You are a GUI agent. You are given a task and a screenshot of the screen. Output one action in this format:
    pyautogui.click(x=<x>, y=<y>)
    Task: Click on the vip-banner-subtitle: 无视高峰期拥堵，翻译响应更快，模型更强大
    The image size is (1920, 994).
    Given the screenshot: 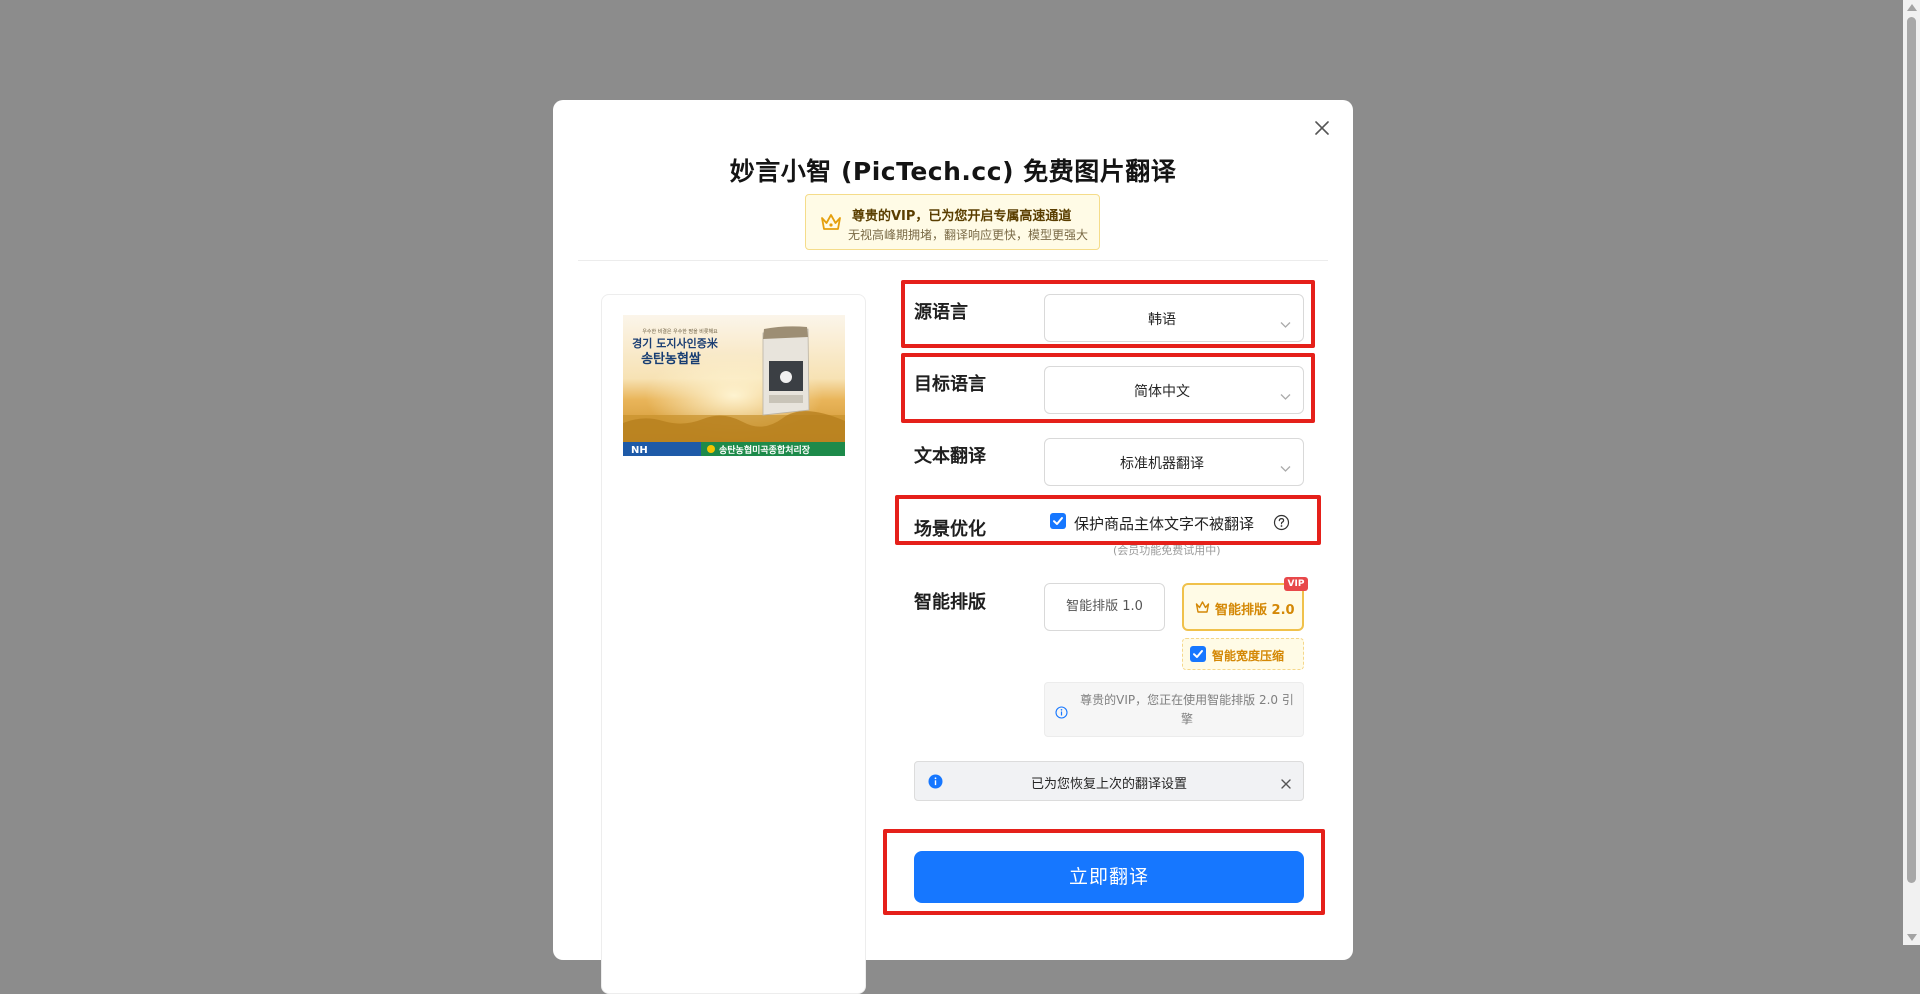 What is the action you would take?
    pyautogui.click(x=968, y=235)
    